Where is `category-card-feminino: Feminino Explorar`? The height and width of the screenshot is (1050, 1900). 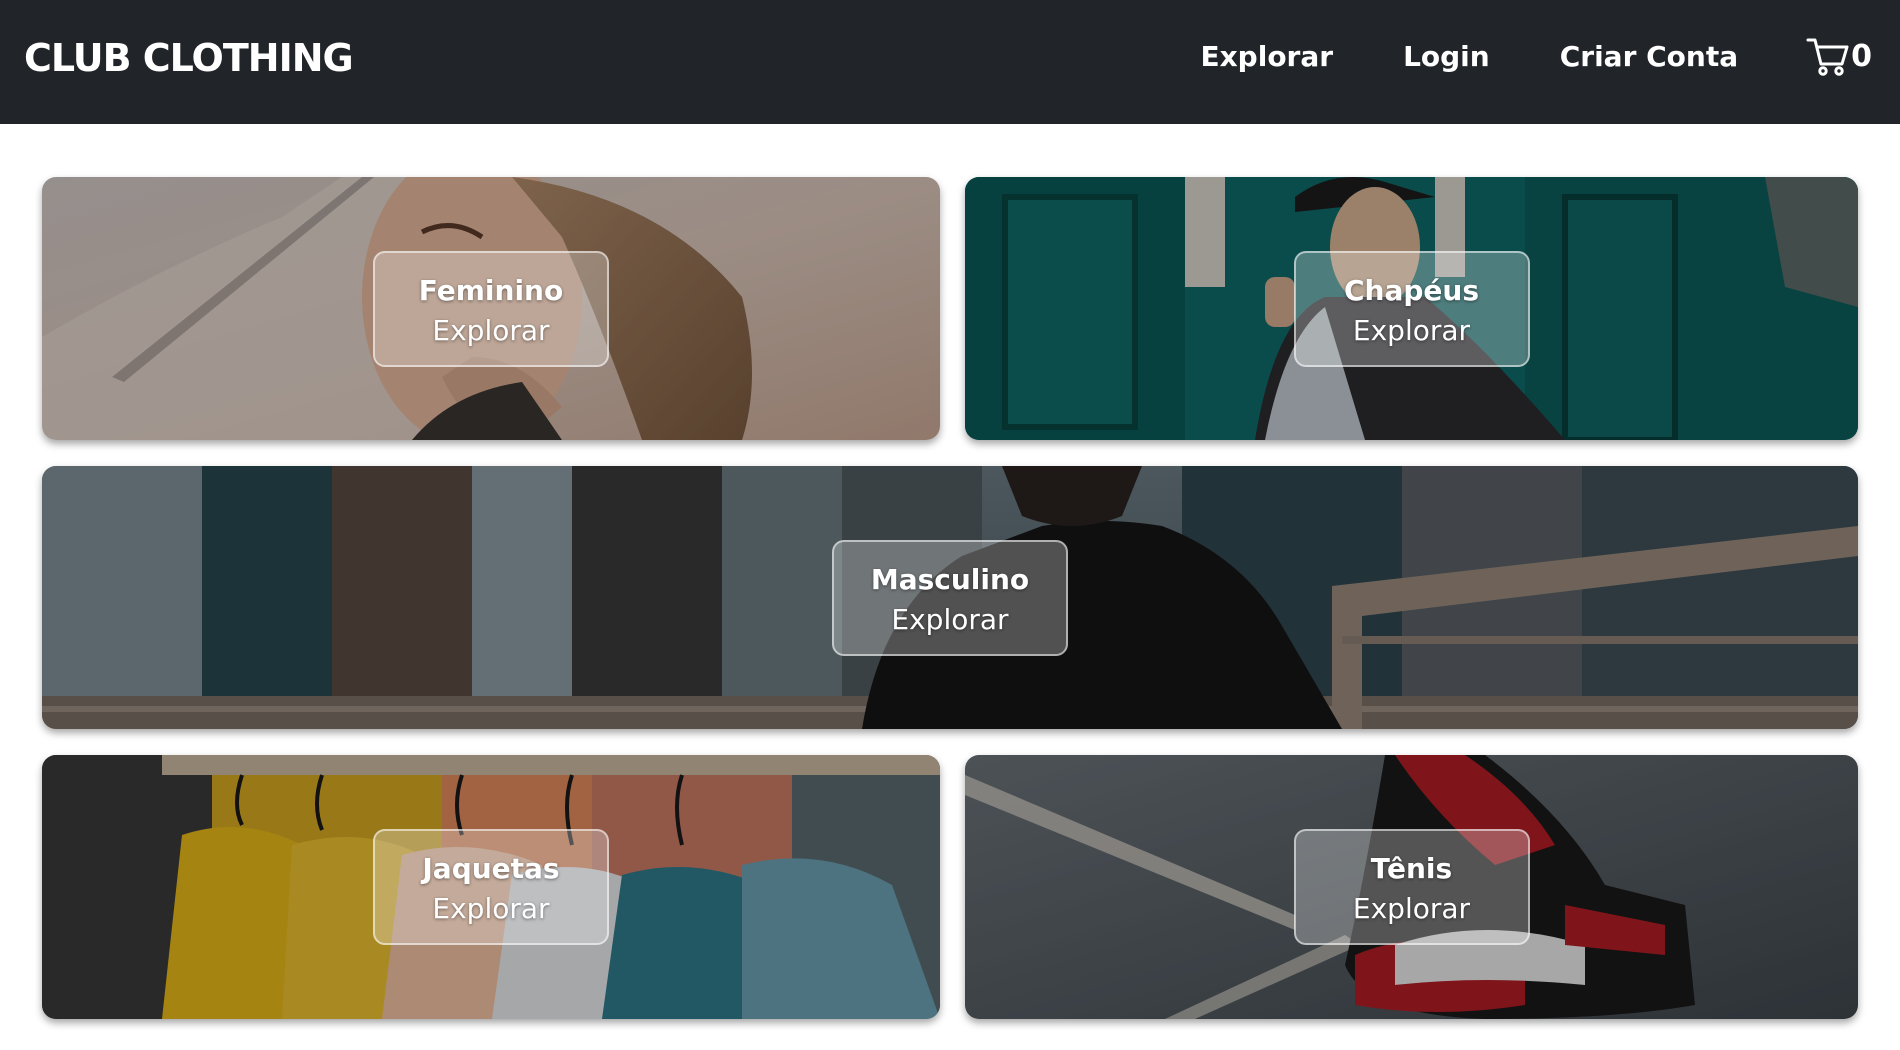
category-card-feminino: Feminino Explorar is located at coordinates (491, 308).